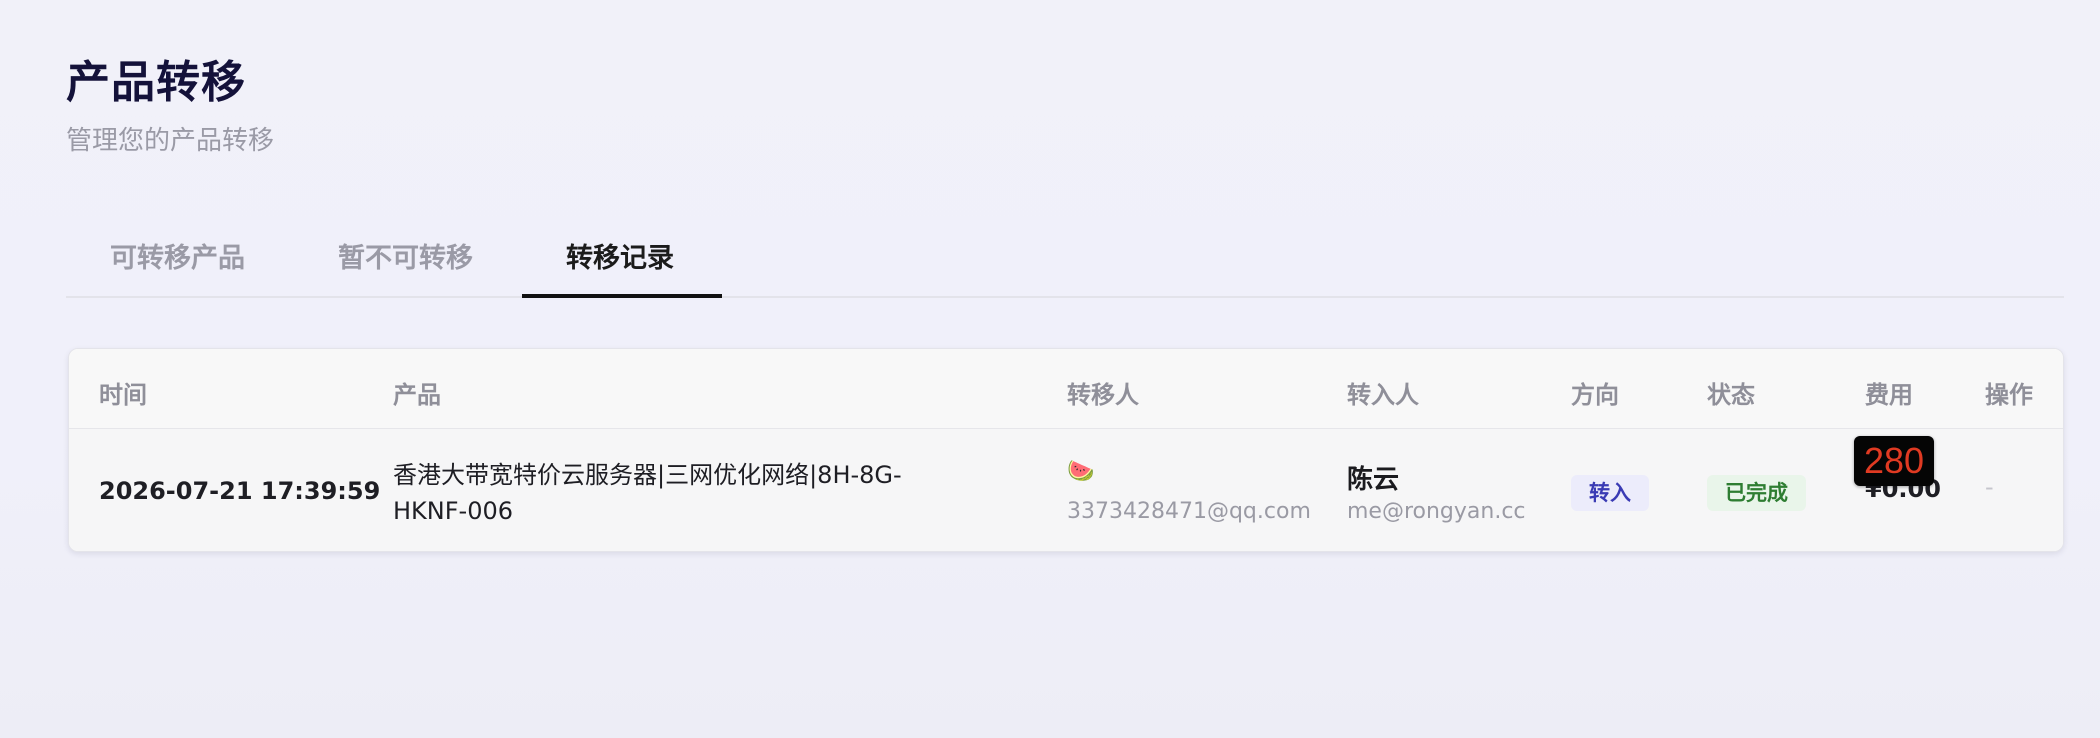 This screenshot has width=2100, height=738. Describe the element at coordinates (1731, 395) in the screenshot. I see `column-header-status: 状态` at that location.